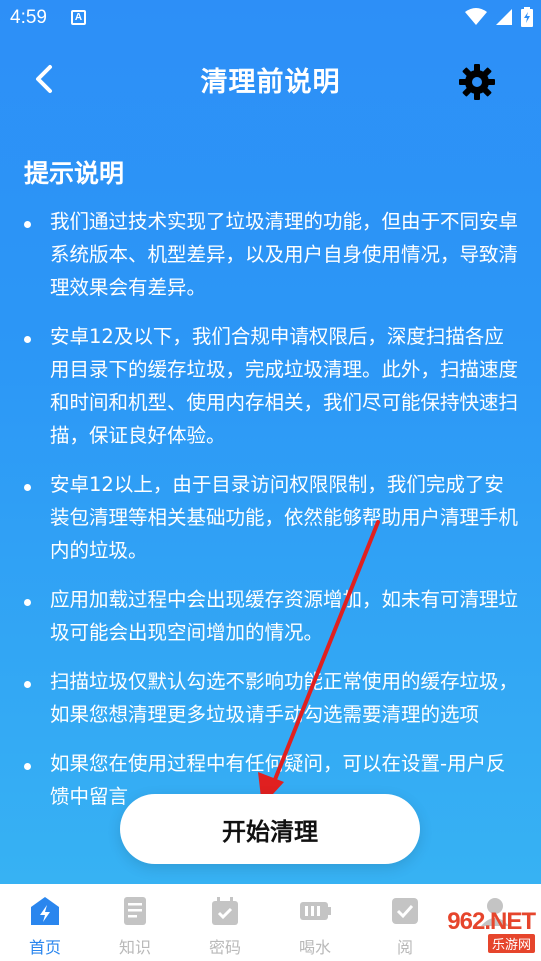 This screenshot has height=961, width=541. Describe the element at coordinates (315, 922) in the screenshot. I see `nav-item-water: 喝水` at that location.